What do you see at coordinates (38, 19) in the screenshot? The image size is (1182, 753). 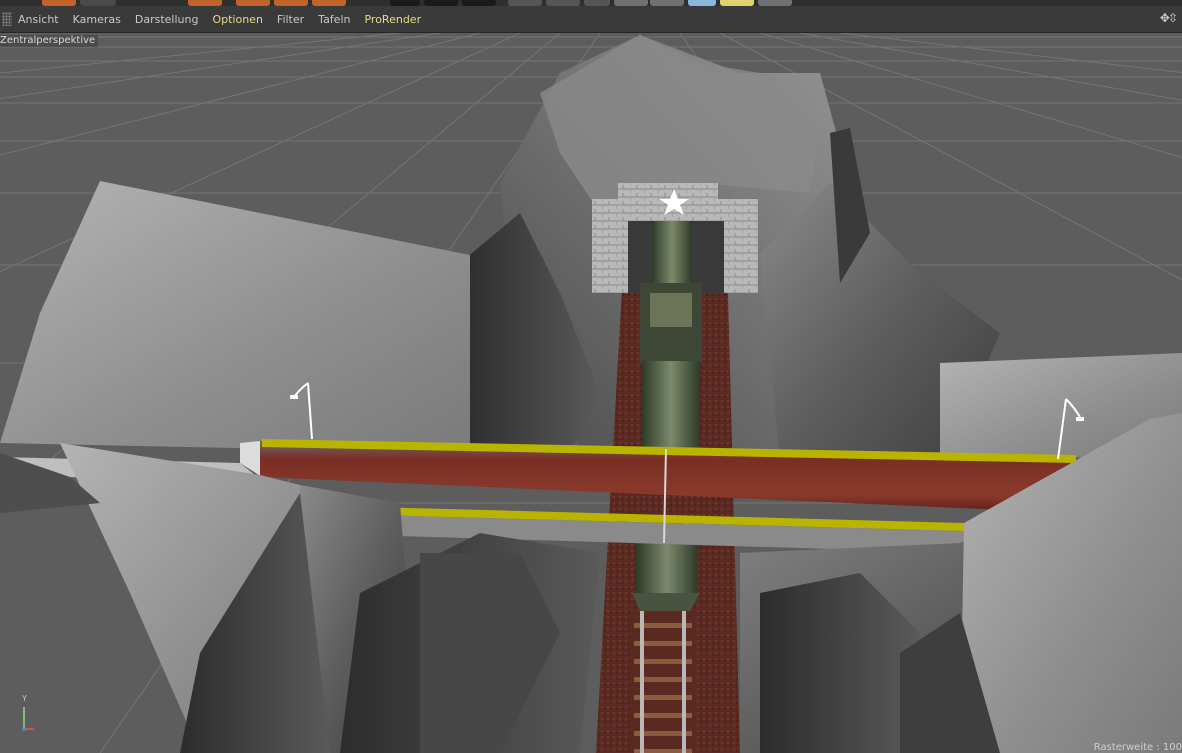 I see `menu-ansicht: Ansicht` at bounding box center [38, 19].